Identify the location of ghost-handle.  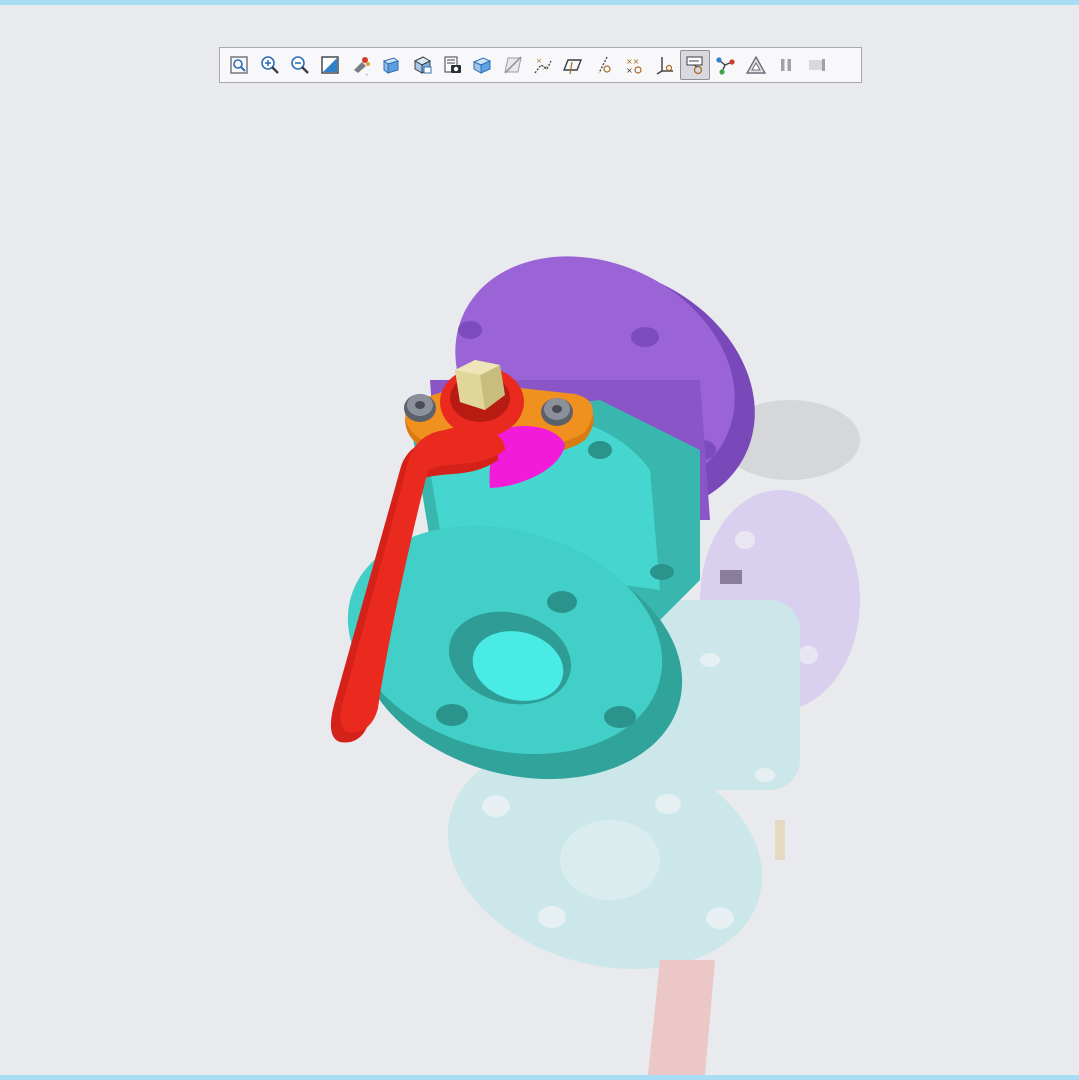
(681, 1017).